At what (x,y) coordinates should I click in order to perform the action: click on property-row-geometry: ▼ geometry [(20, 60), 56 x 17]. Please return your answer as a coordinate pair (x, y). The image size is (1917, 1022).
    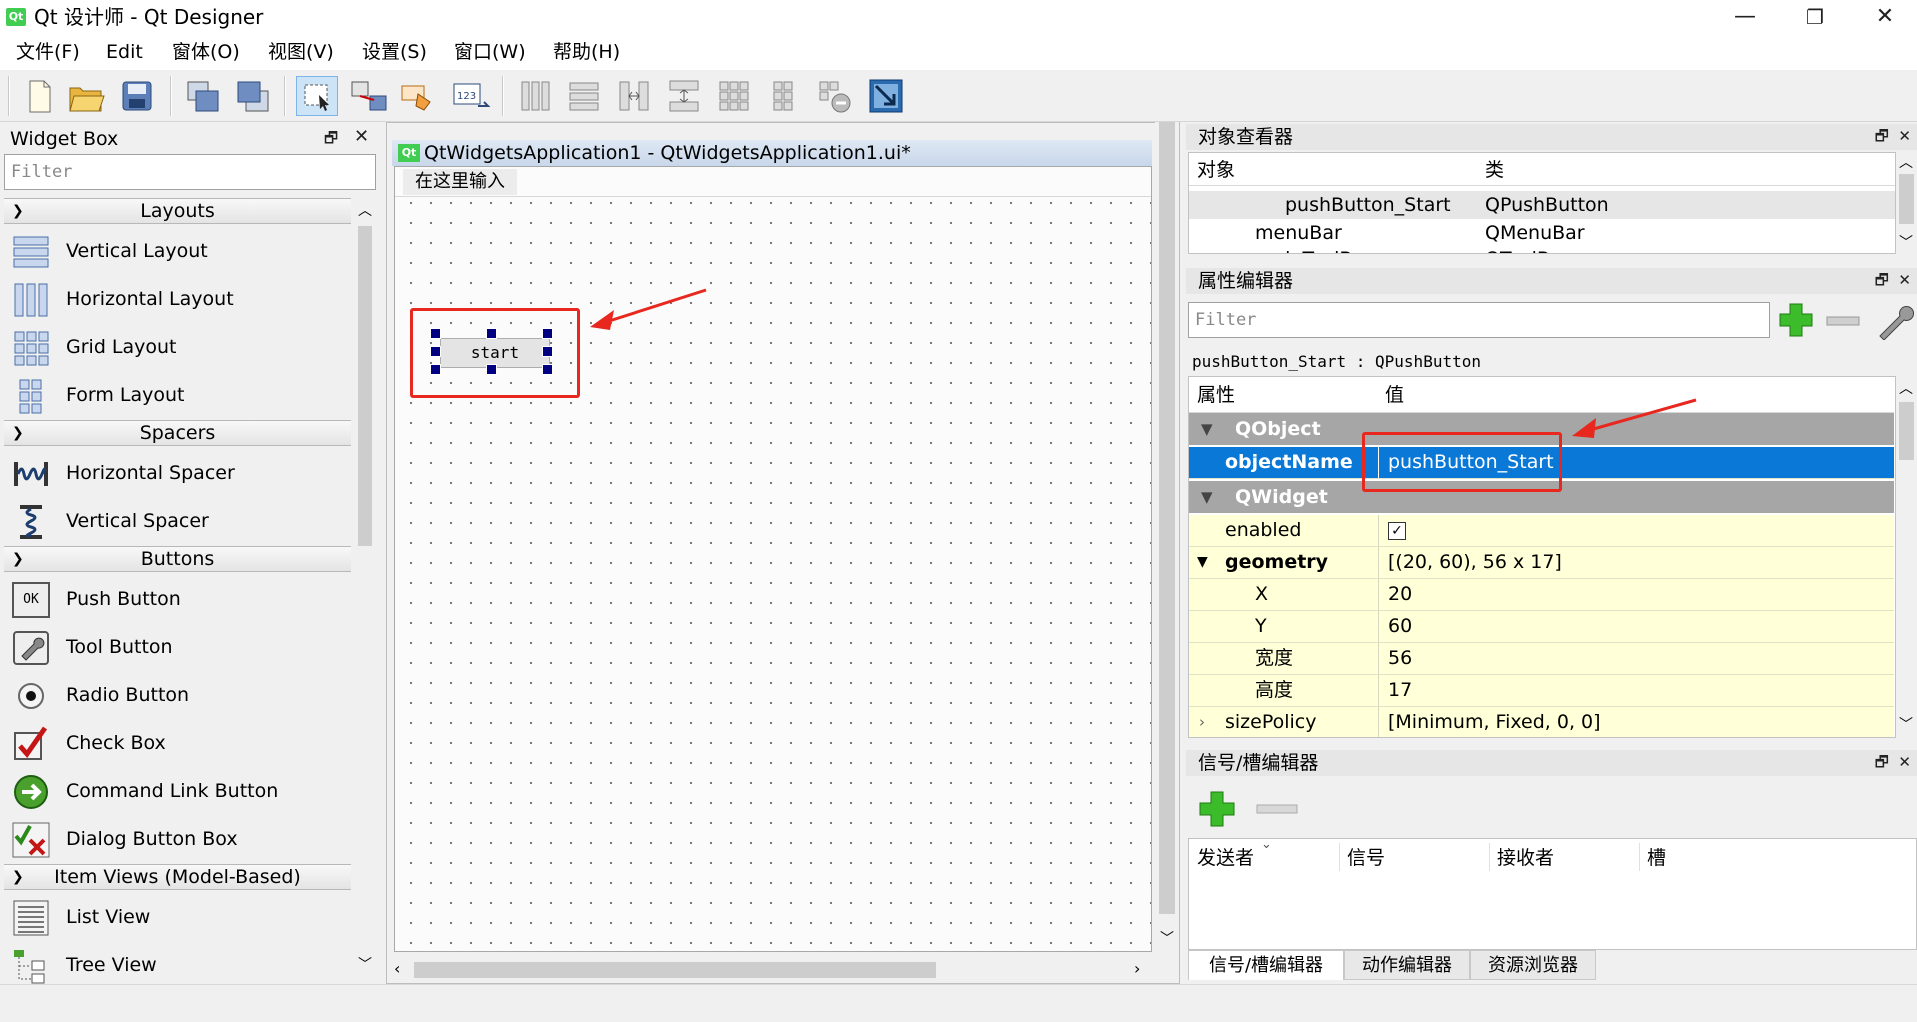
    Looking at the image, I should click on (1541, 563).